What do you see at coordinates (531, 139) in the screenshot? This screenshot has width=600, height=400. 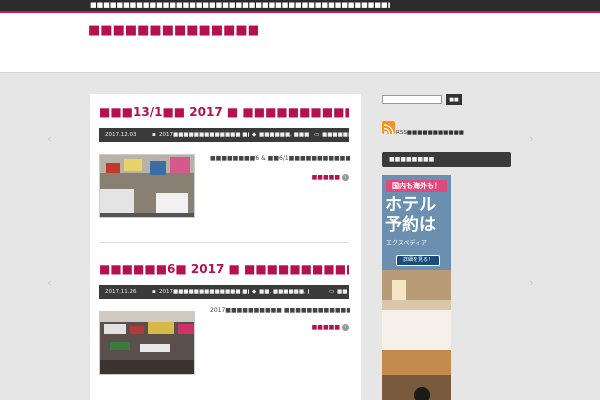 I see `next-arrow-icon: ›` at bounding box center [531, 139].